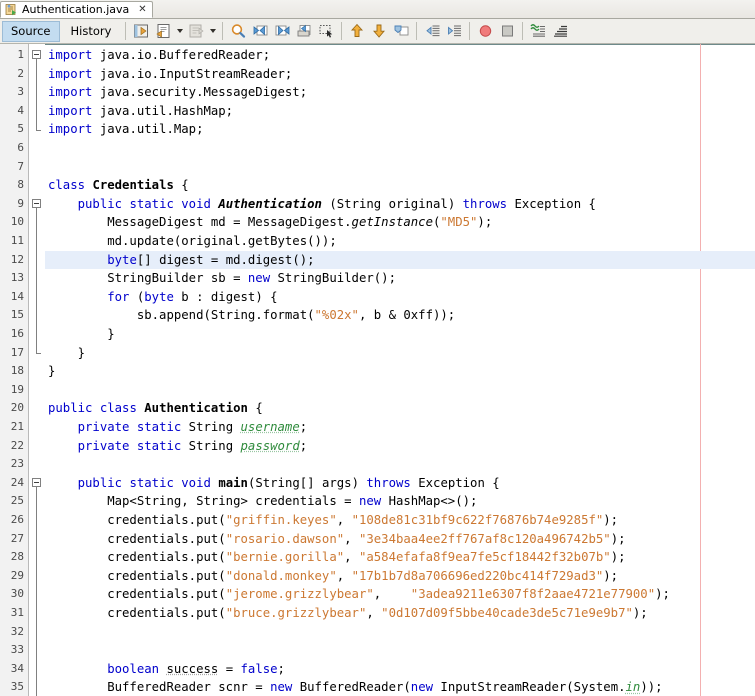 The height and width of the screenshot is (696, 755). What do you see at coordinates (282, 31) in the screenshot?
I see `next-bookmark-icon` at bounding box center [282, 31].